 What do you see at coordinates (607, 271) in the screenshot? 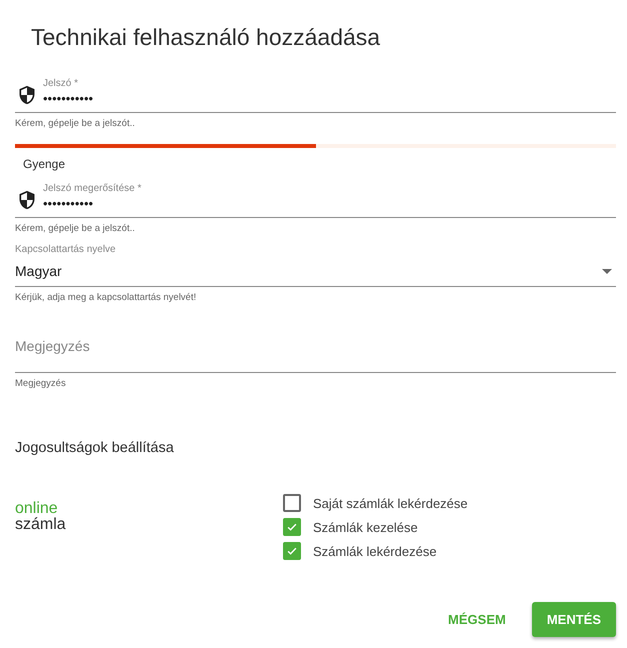
I see `caret-icon` at bounding box center [607, 271].